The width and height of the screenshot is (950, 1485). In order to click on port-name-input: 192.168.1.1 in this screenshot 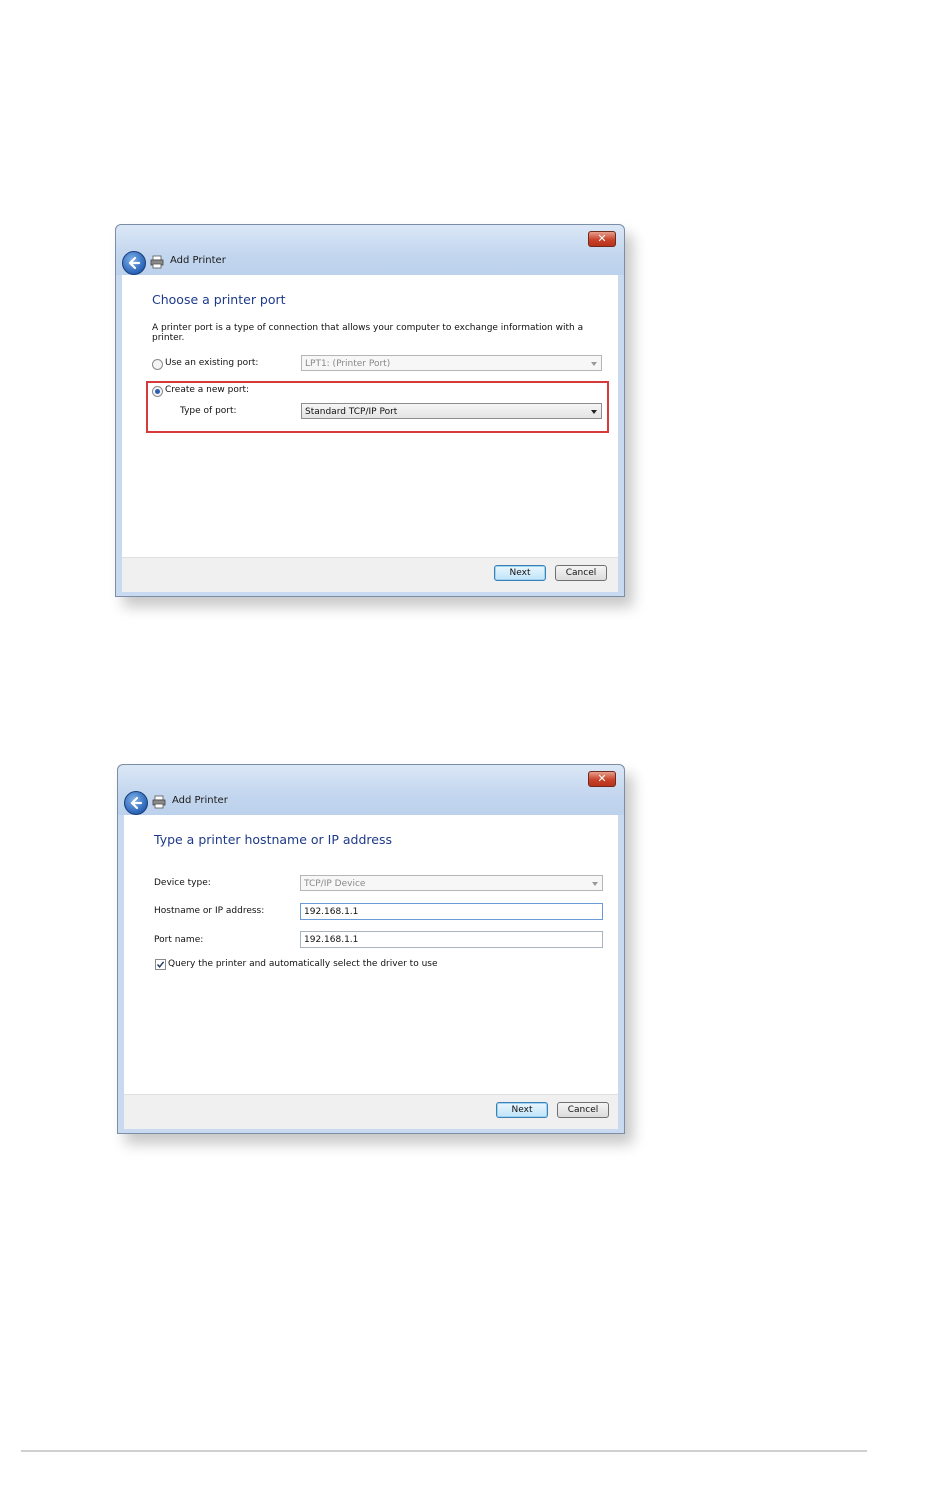, I will do `click(451, 939)`.